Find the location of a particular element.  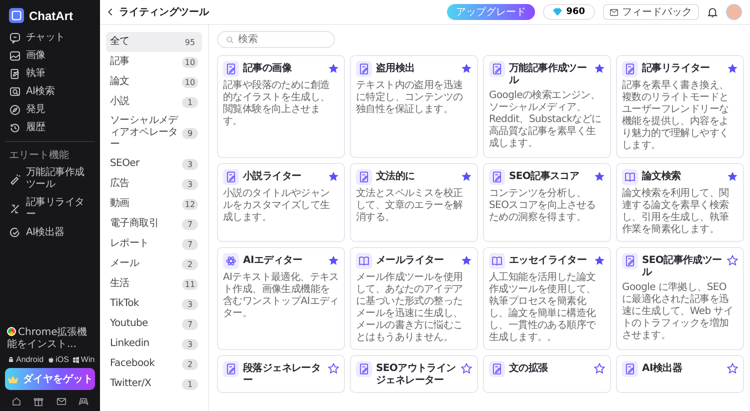

tool-title: メールライター is located at coordinates (410, 260).